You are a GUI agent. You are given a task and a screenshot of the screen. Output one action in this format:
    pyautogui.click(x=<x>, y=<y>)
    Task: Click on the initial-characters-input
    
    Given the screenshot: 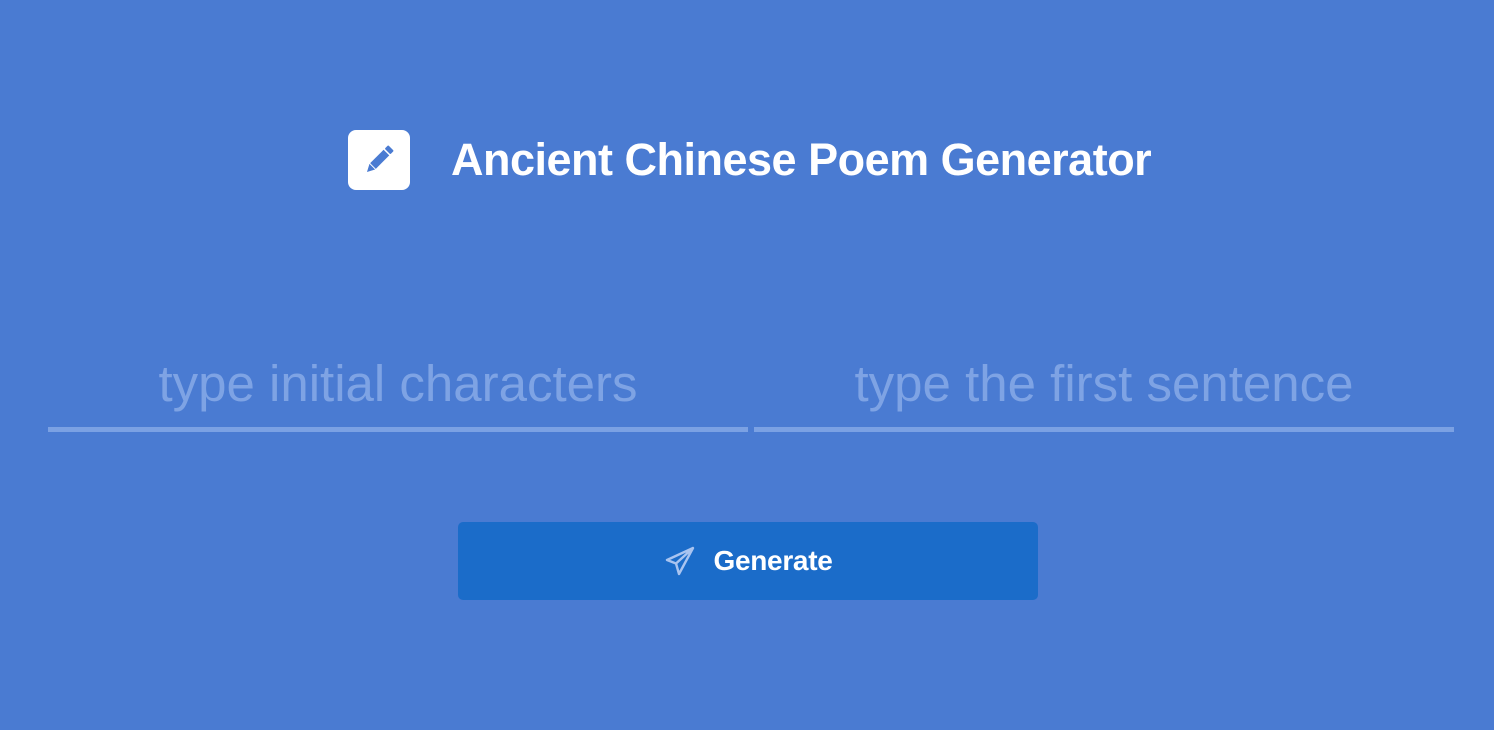 What is the action you would take?
    pyautogui.click(x=398, y=389)
    